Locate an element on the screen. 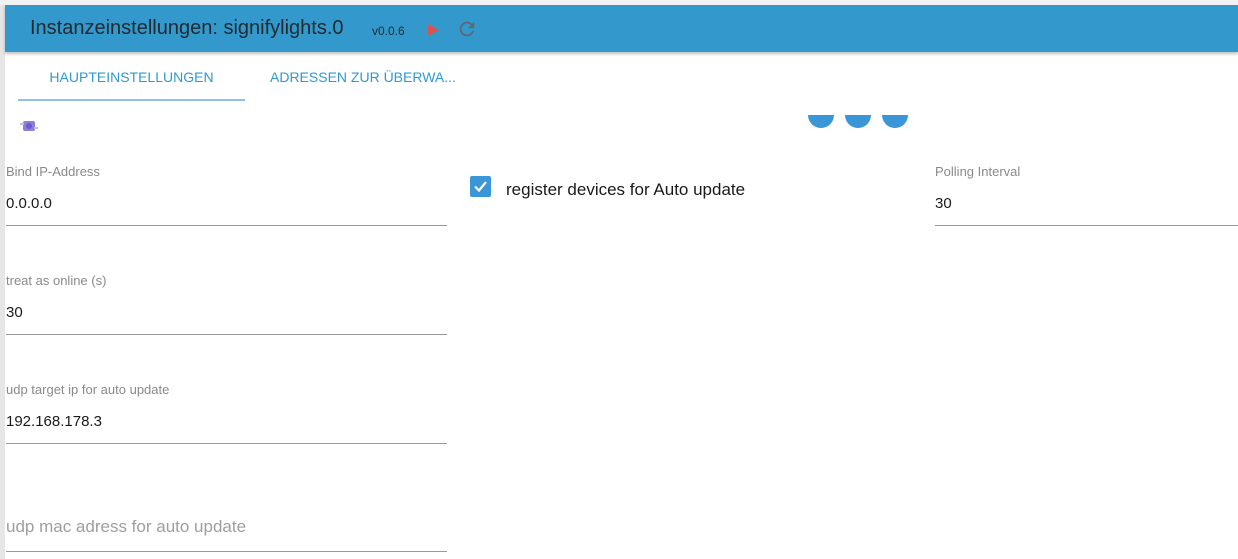 This screenshot has height=559, width=1238. tab-main-settings: HAUPTEINSTELLUNGEN is located at coordinates (131, 78).